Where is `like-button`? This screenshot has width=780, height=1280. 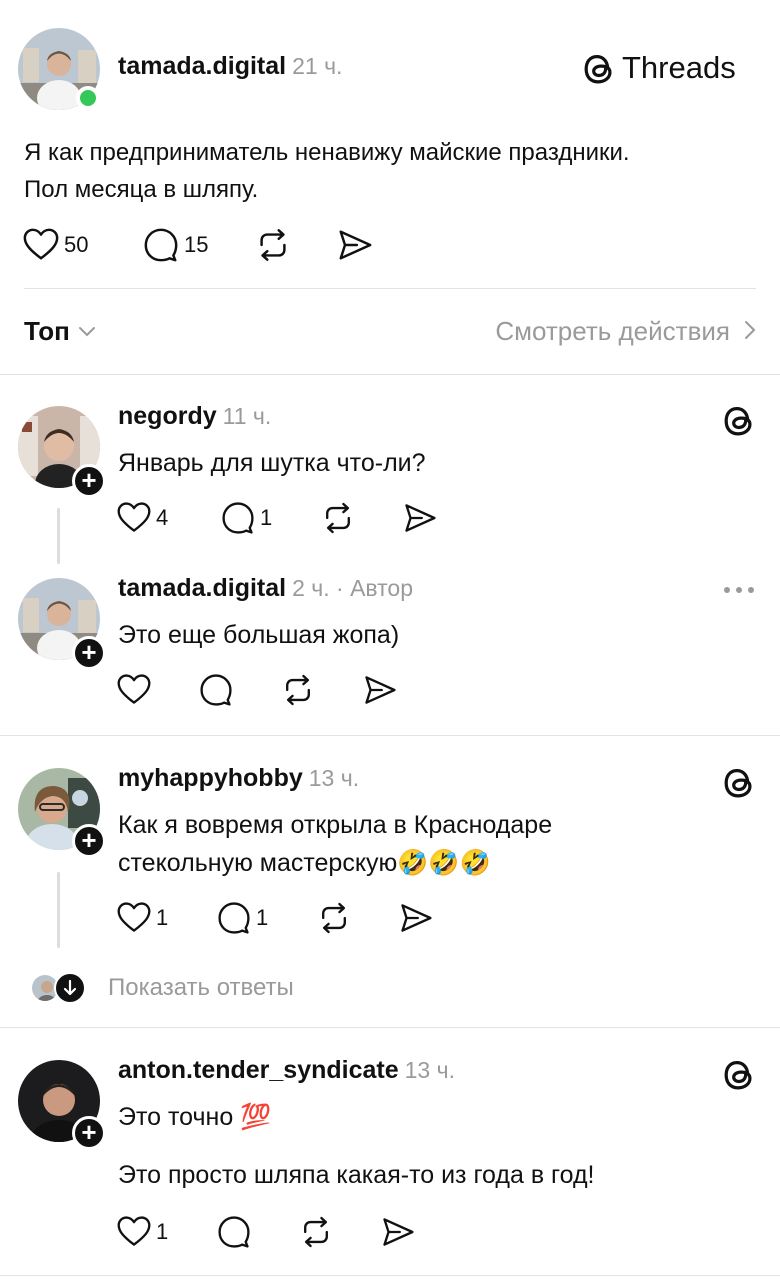 like-button is located at coordinates (134, 690).